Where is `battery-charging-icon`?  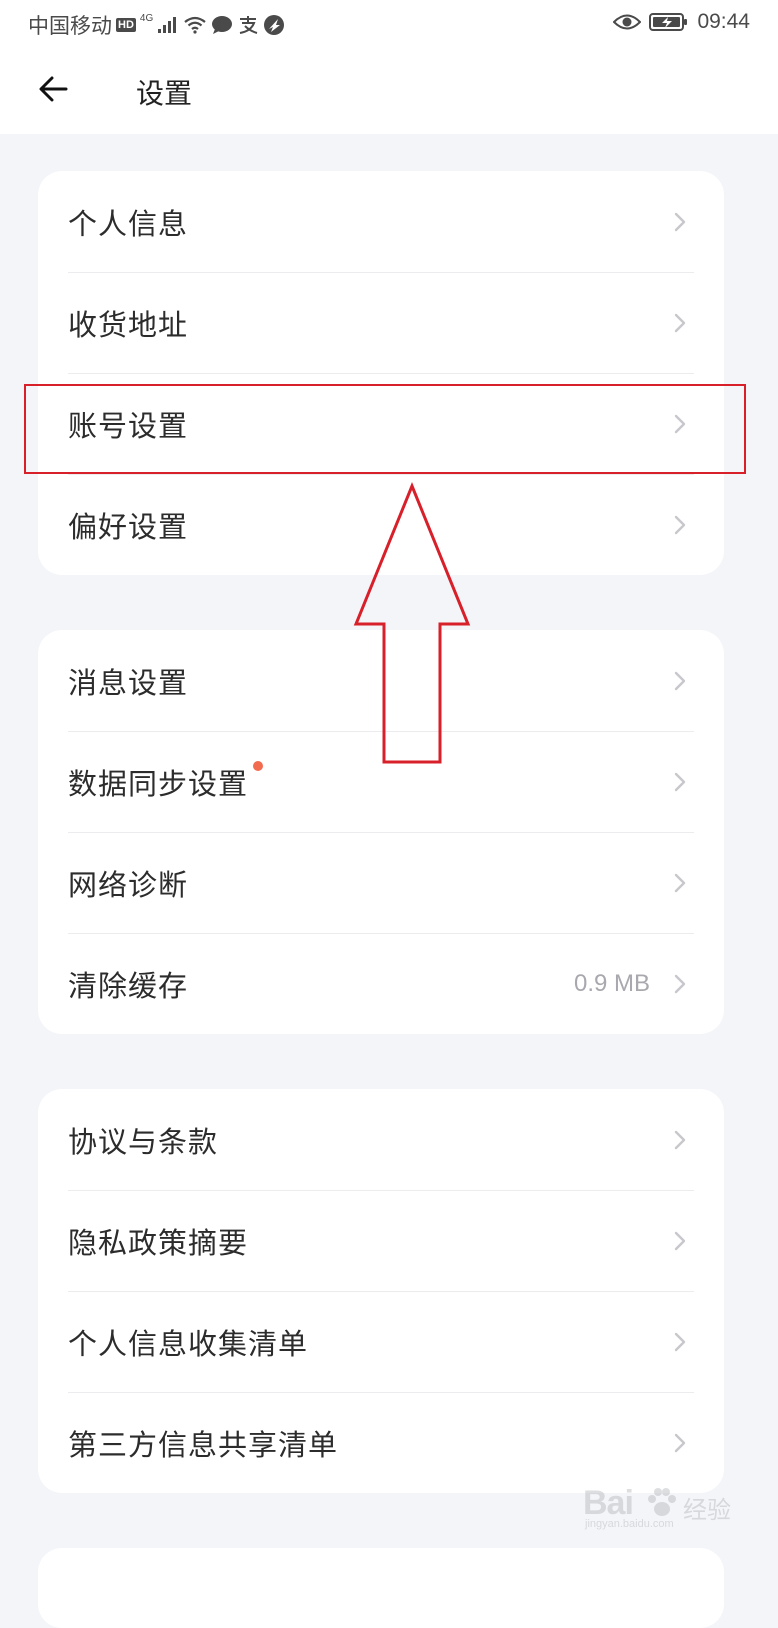 battery-charging-icon is located at coordinates (669, 22).